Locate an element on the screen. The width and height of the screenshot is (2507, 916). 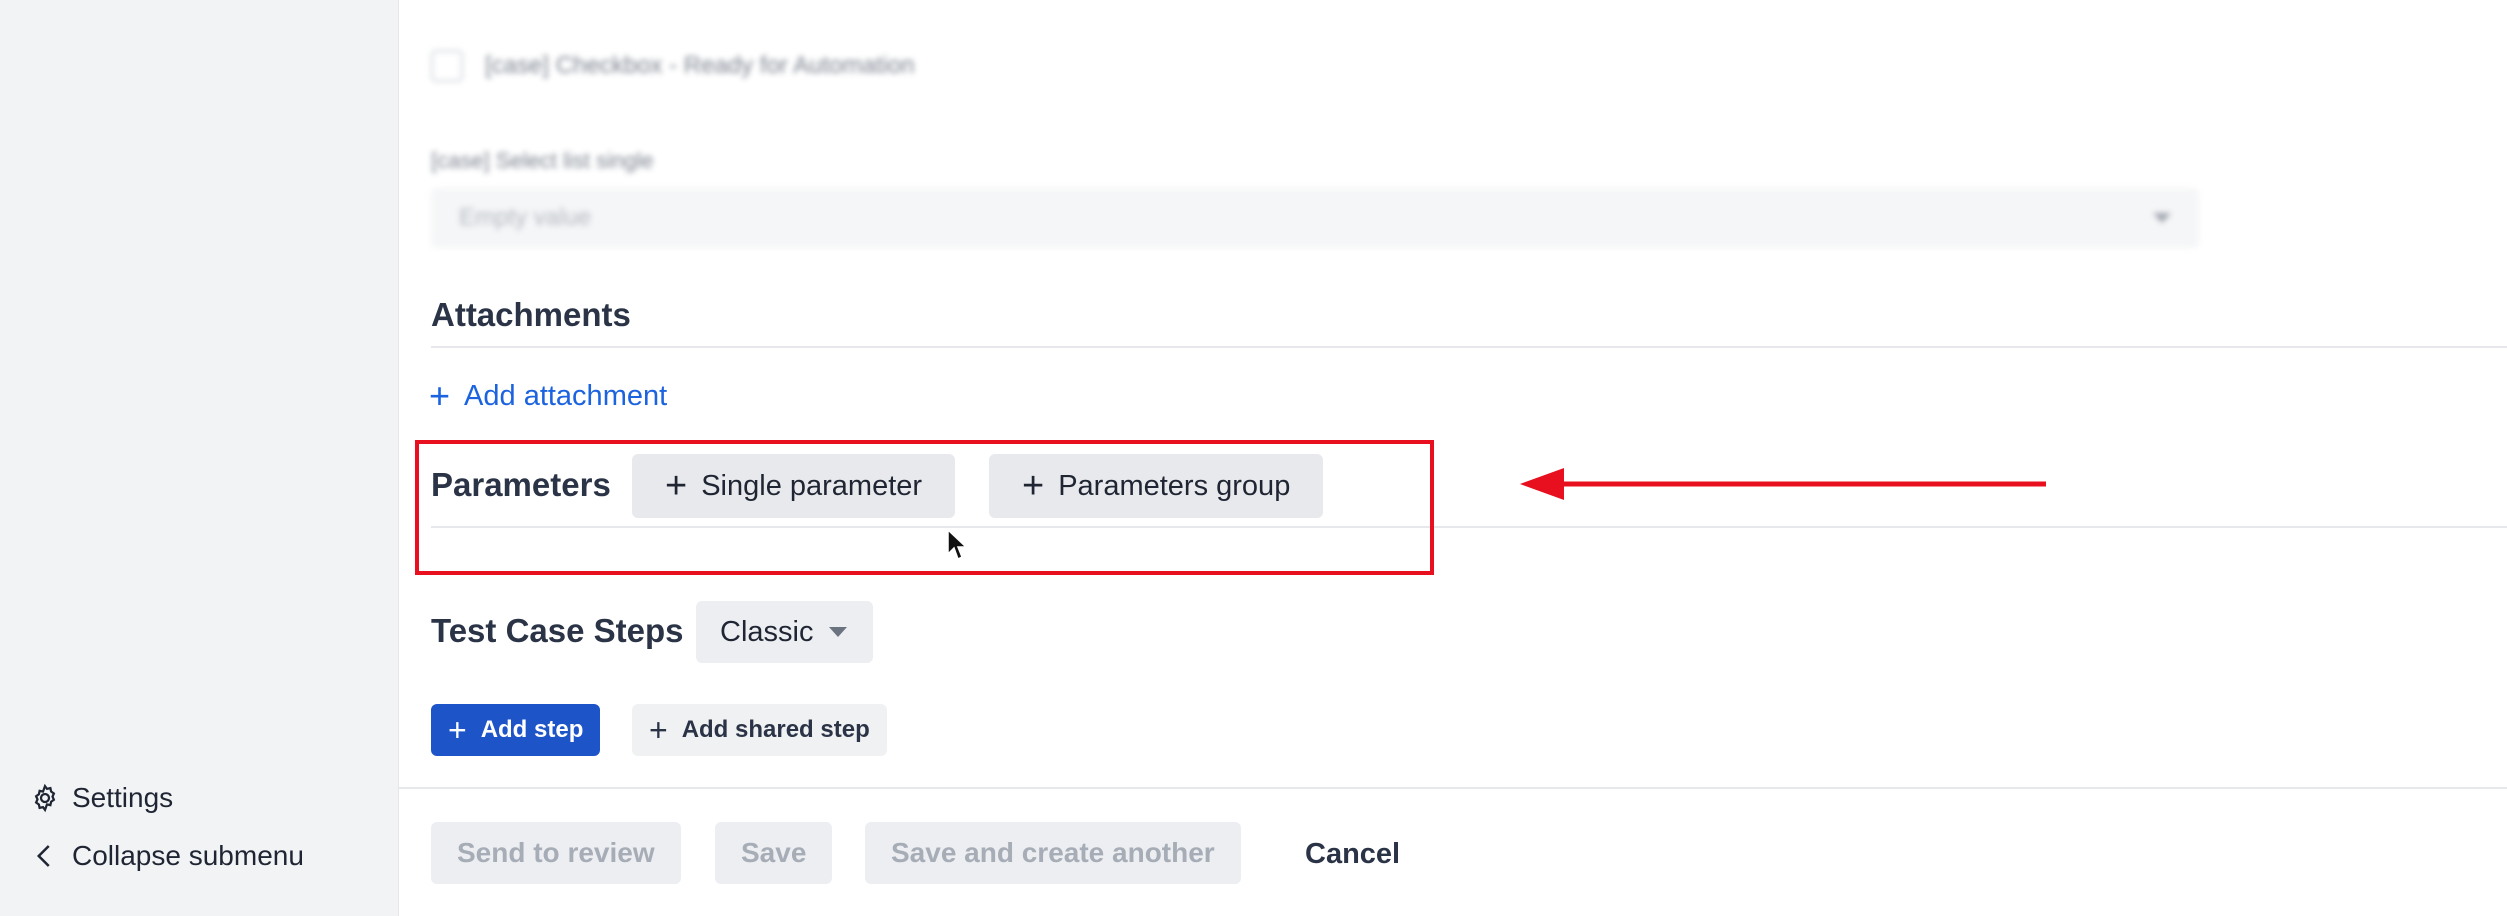
attachments-divider is located at coordinates (1469, 347).